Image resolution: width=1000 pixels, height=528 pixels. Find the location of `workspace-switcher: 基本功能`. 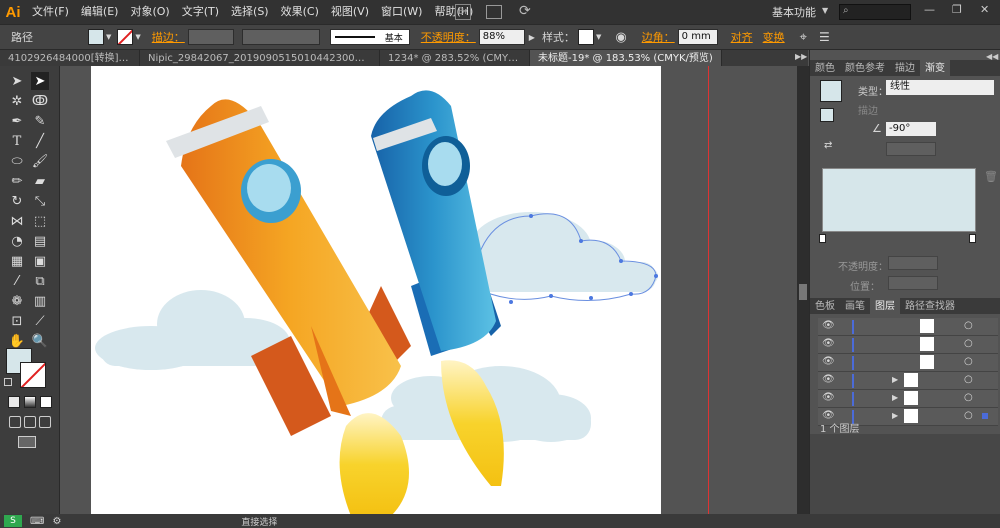

workspace-switcher: 基本功能 is located at coordinates (794, 12).